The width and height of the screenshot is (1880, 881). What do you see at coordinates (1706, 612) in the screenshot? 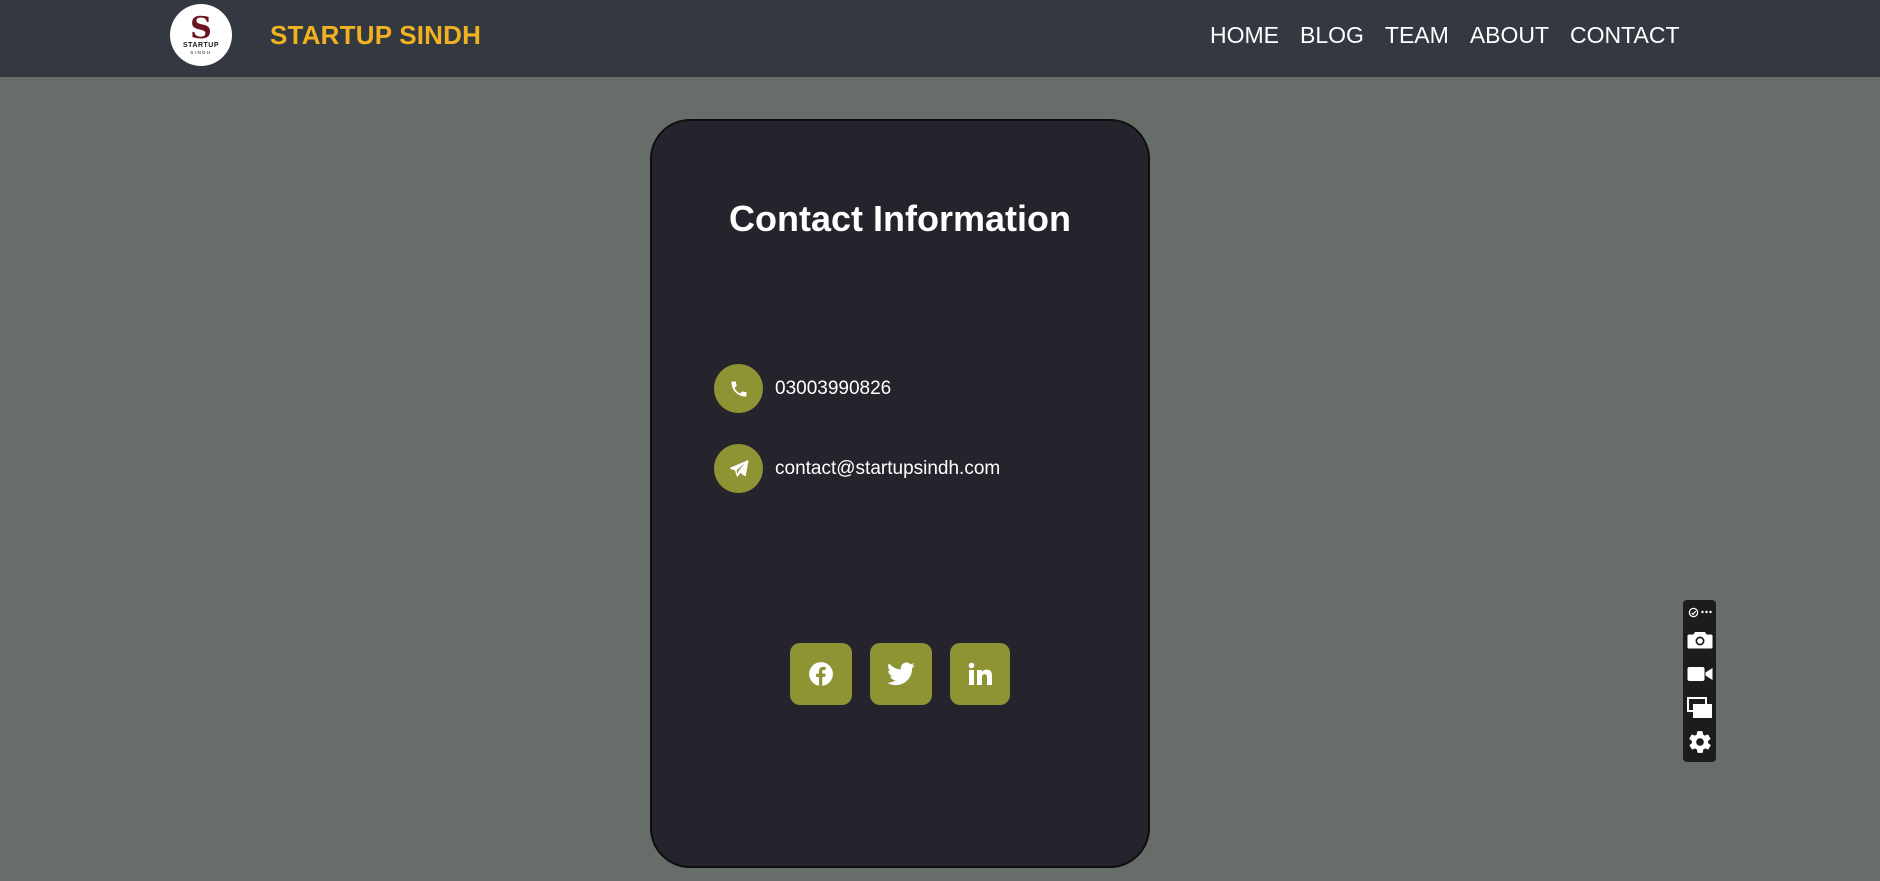
I see `more-icon` at bounding box center [1706, 612].